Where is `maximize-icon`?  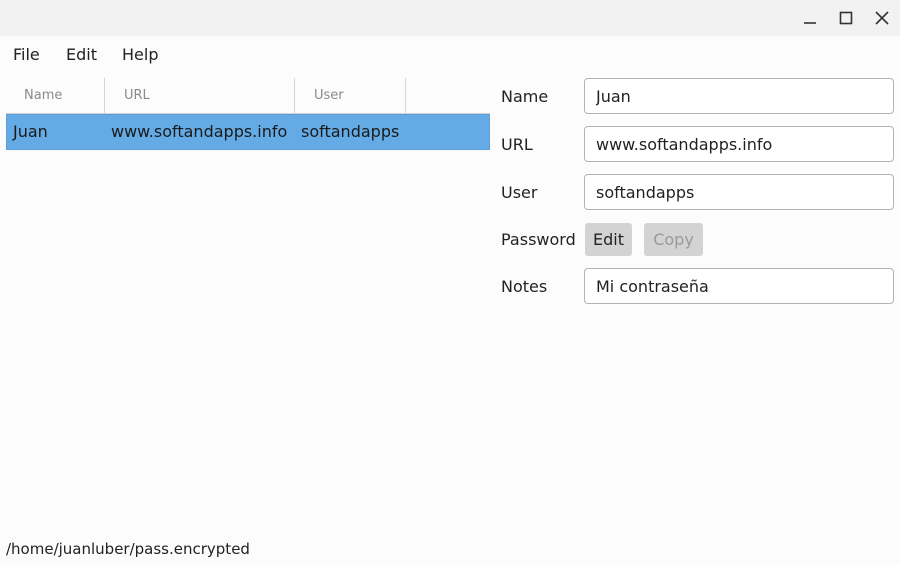 maximize-icon is located at coordinates (846, 18).